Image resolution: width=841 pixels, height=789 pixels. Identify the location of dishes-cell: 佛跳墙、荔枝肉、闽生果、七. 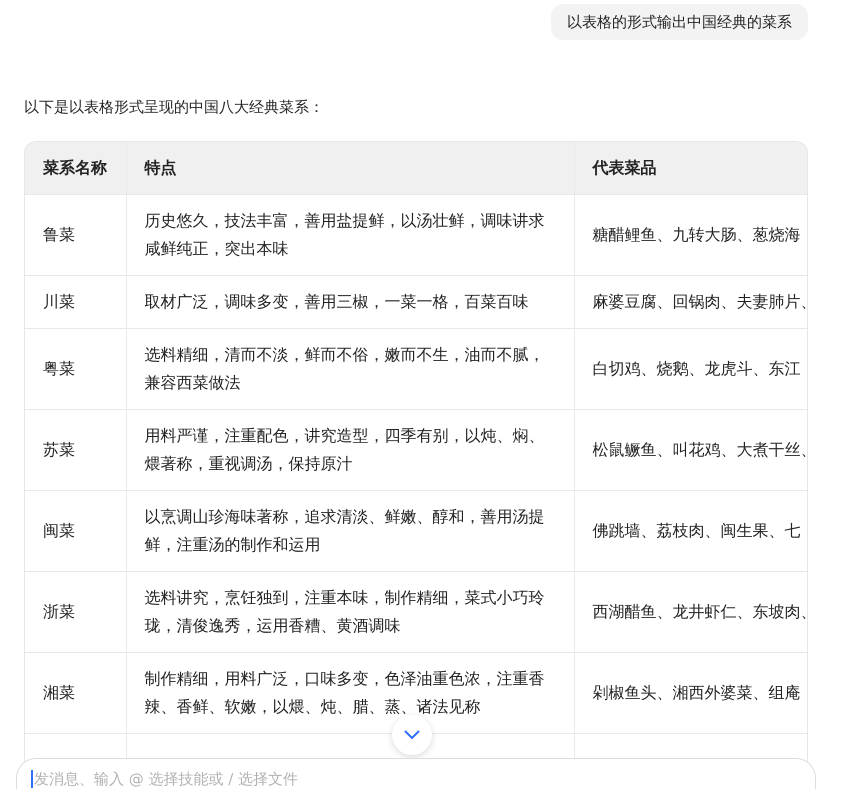
(690, 530).